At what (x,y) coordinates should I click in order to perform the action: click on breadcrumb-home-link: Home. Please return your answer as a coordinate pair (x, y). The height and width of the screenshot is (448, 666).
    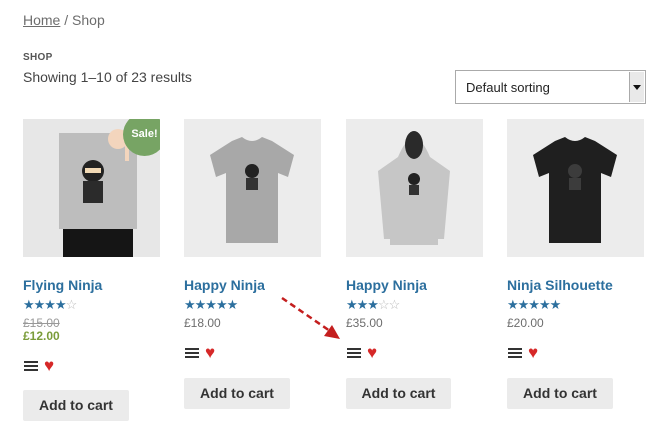
    Looking at the image, I should click on (41, 20).